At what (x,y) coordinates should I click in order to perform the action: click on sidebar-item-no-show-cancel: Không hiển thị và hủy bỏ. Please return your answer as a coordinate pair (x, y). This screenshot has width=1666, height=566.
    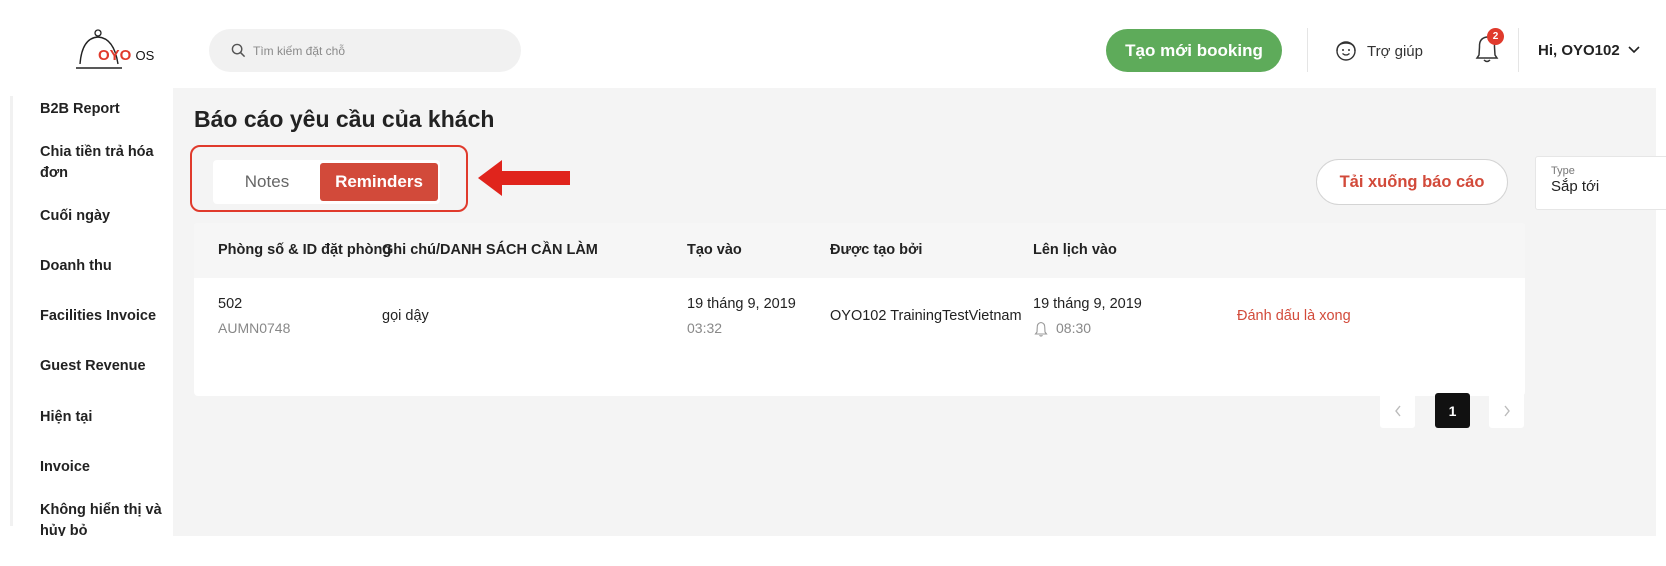
    Looking at the image, I should click on (102, 518).